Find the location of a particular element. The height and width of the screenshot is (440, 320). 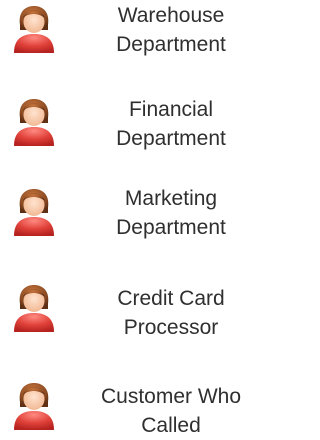

actor-label: Warehouse Department is located at coordinates (171, 30).